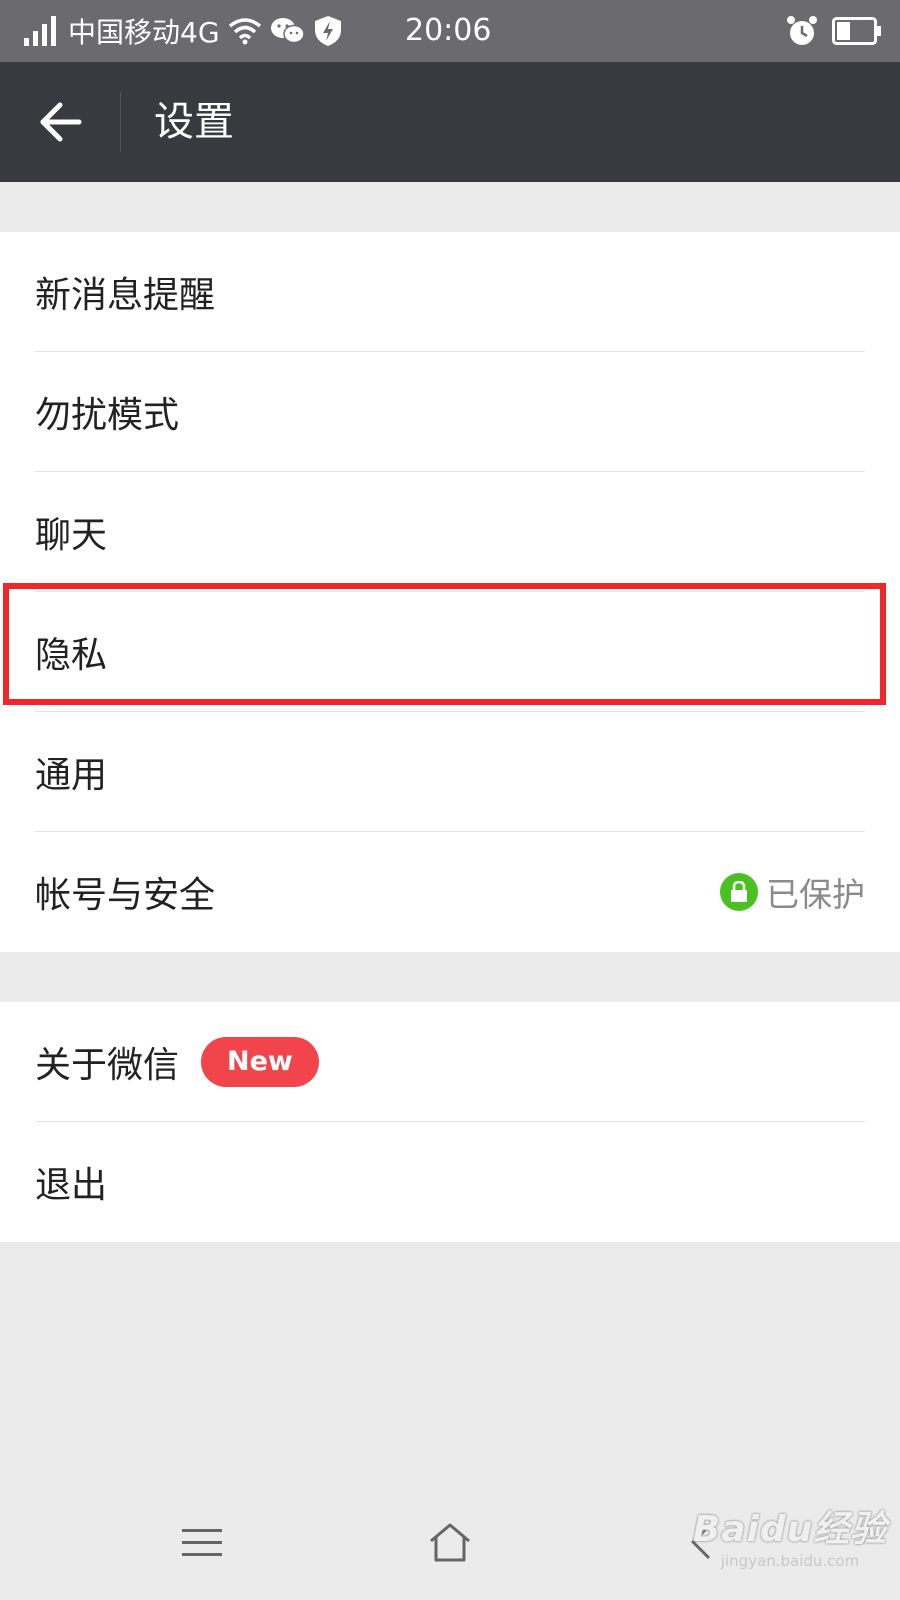 This screenshot has height=1600, width=900. Describe the element at coordinates (450, 122) in the screenshot. I see `app-bar: 设置` at that location.